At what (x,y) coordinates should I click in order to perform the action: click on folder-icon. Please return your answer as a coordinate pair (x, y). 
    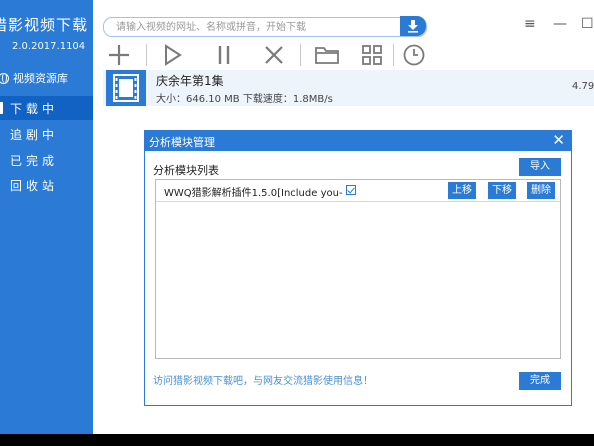
    Looking at the image, I should click on (327, 55).